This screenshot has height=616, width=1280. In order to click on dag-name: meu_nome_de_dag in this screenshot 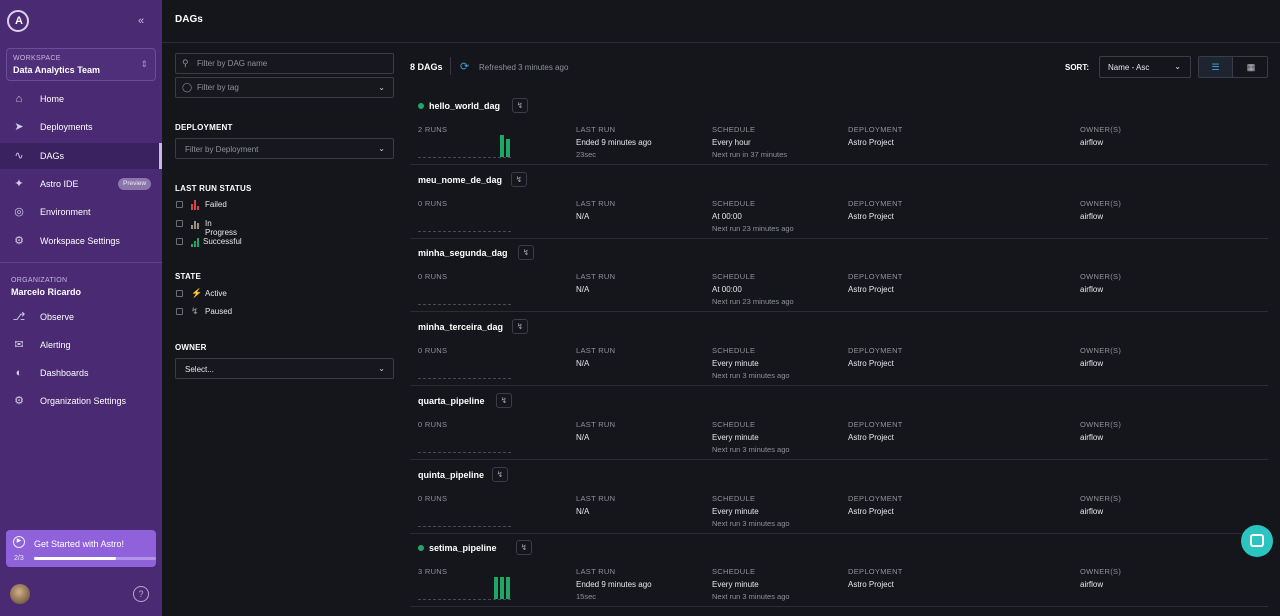, I will do `click(460, 180)`.